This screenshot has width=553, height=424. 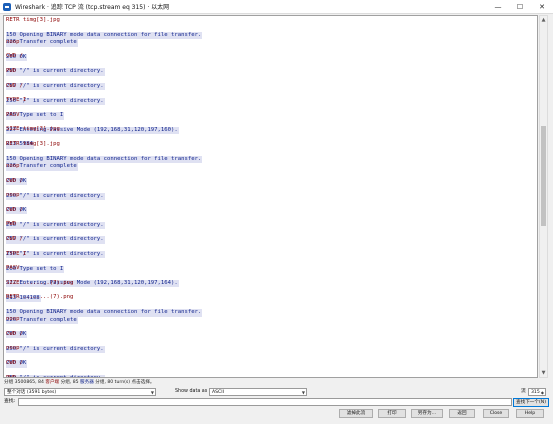 What do you see at coordinates (543, 373) in the screenshot?
I see `scroll-down-arrow-icon: ▼` at bounding box center [543, 373].